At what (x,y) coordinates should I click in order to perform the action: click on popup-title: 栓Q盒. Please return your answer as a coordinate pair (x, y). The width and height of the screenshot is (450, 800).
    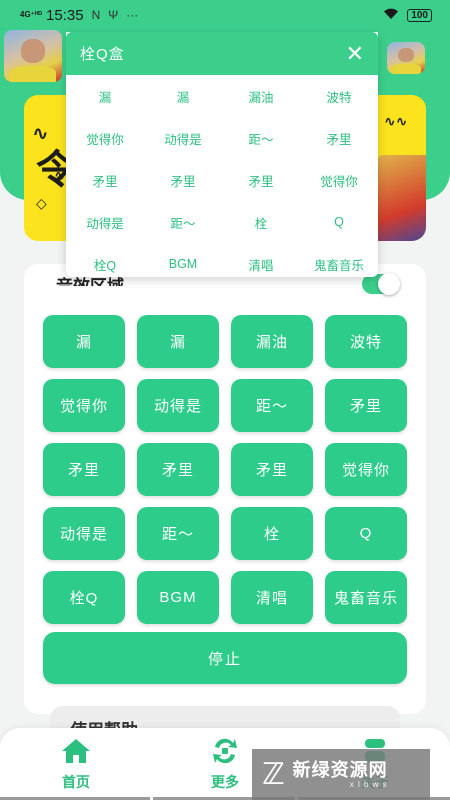
    Looking at the image, I should click on (102, 54).